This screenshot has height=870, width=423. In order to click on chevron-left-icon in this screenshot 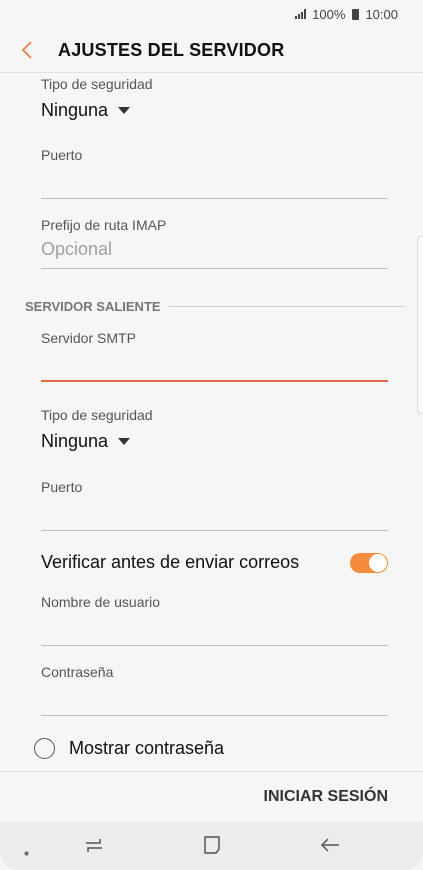, I will do `click(26, 50)`.